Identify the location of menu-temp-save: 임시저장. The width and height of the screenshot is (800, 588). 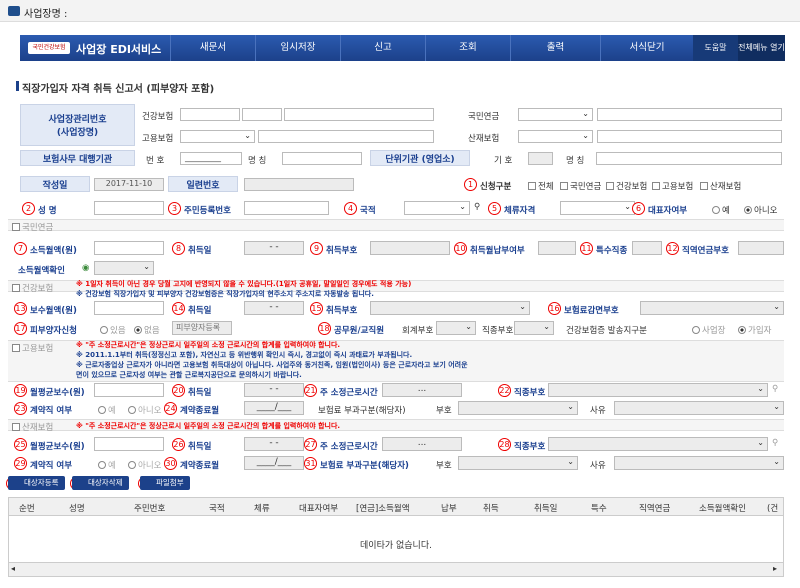
(297, 48).